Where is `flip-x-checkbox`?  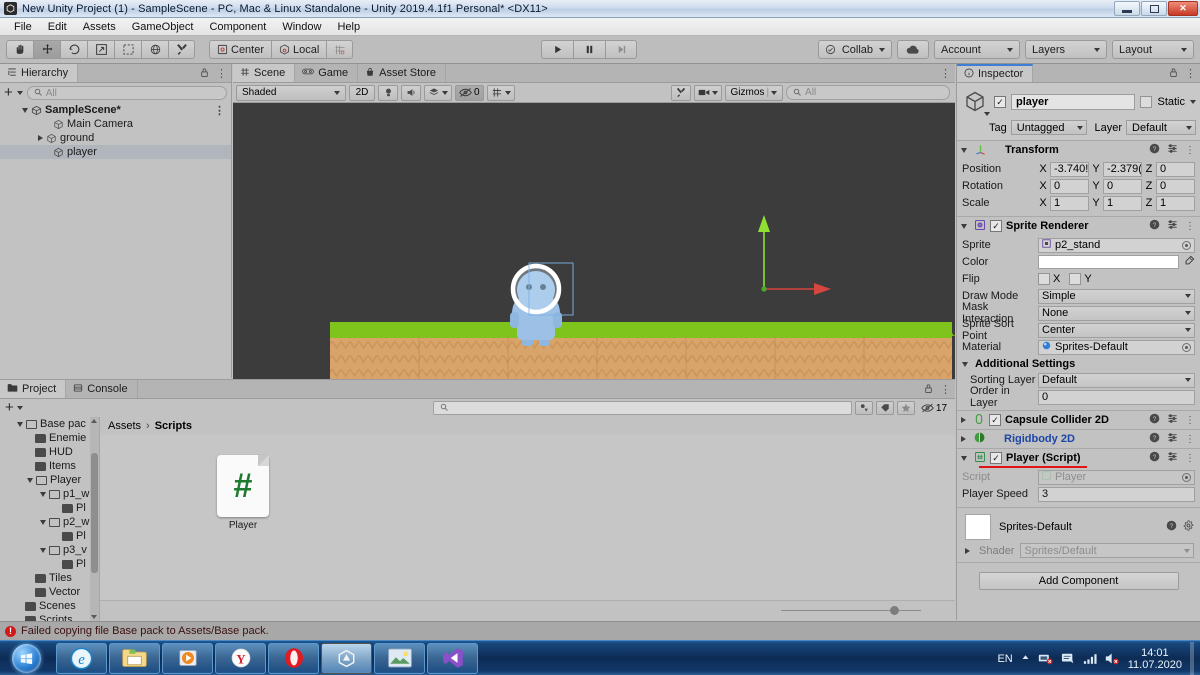
flip-x-checkbox is located at coordinates (1044, 279).